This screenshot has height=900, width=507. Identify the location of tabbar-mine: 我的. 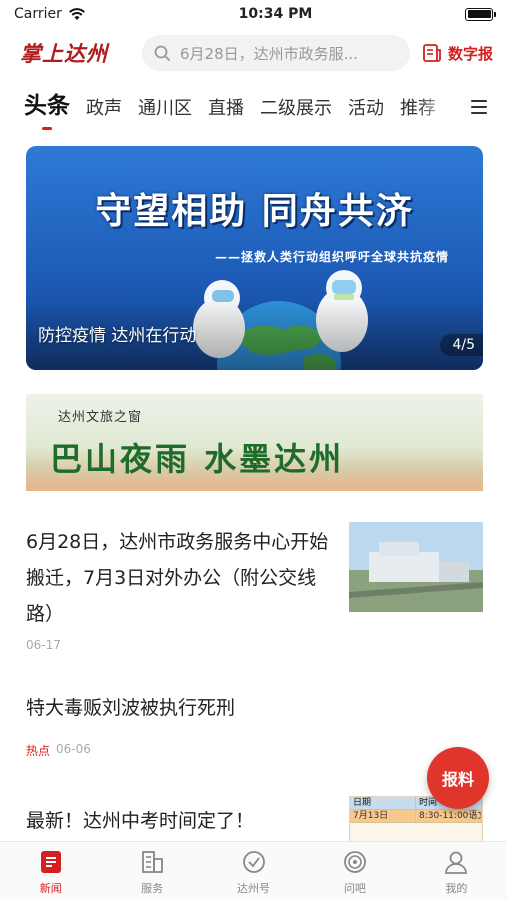
(456, 871).